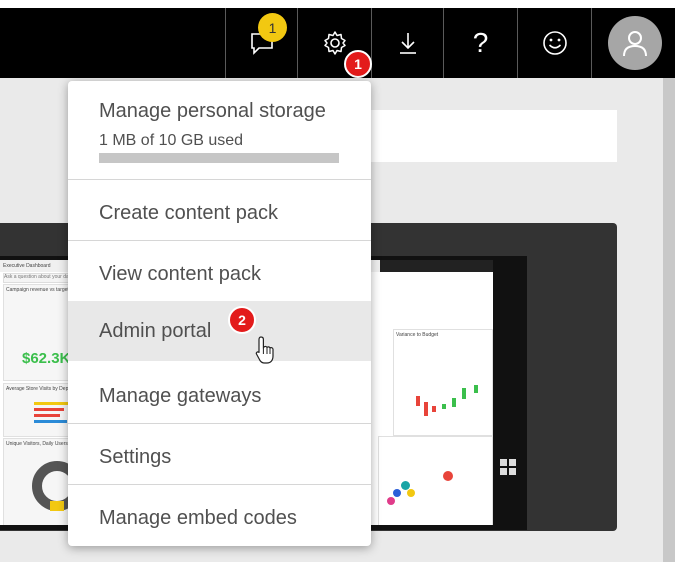 This screenshot has width=675, height=562. Describe the element at coordinates (27, 266) in the screenshot. I see `preview-title: Executive Dashboard` at that location.